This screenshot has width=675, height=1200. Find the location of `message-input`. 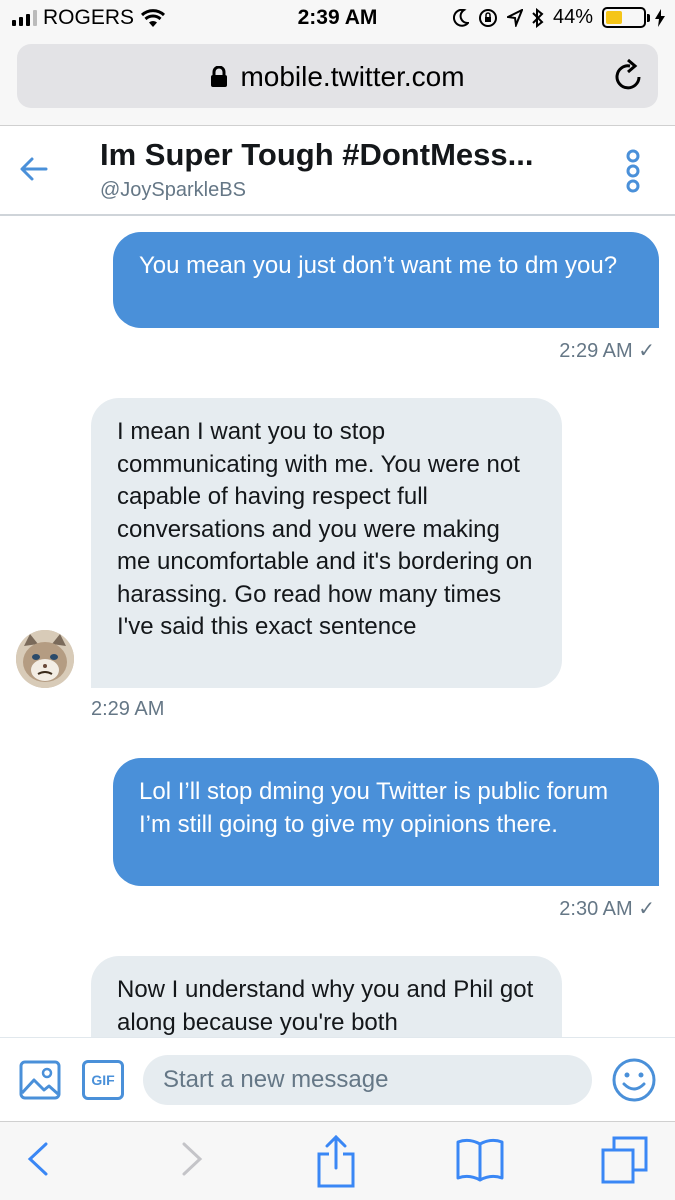

message-input is located at coordinates (367, 1080).